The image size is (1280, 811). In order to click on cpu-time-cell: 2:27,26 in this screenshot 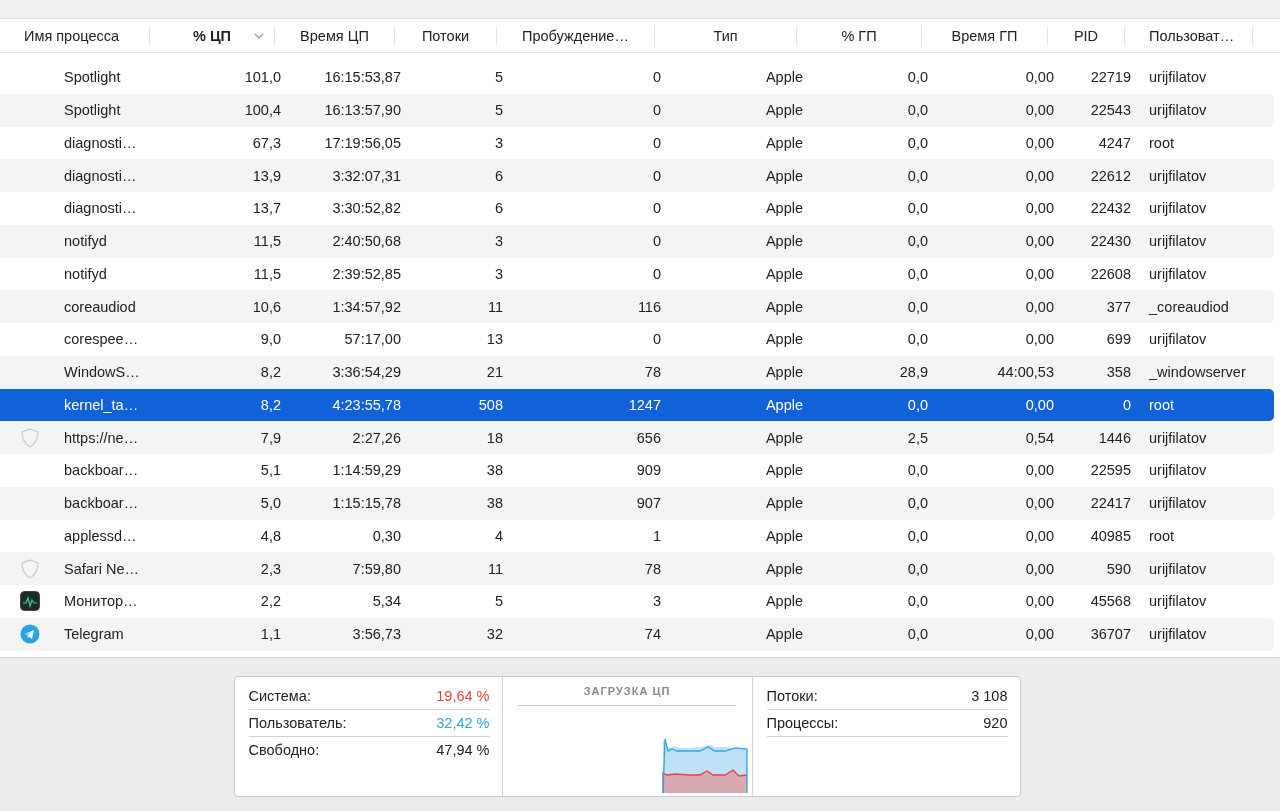, I will do `click(376, 437)`.